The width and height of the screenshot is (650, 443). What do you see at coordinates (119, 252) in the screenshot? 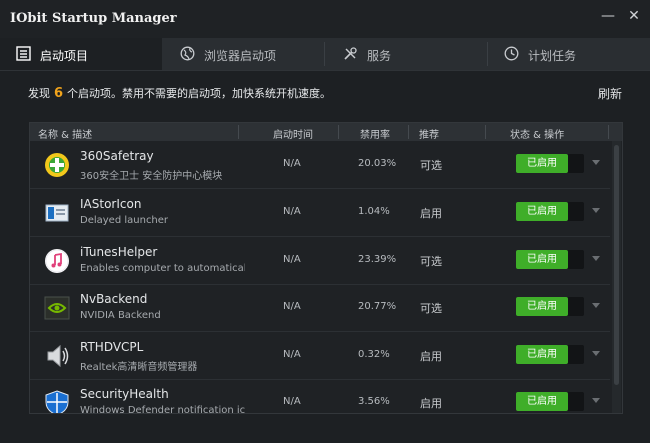
I see `item-name: iTunesHelper` at bounding box center [119, 252].